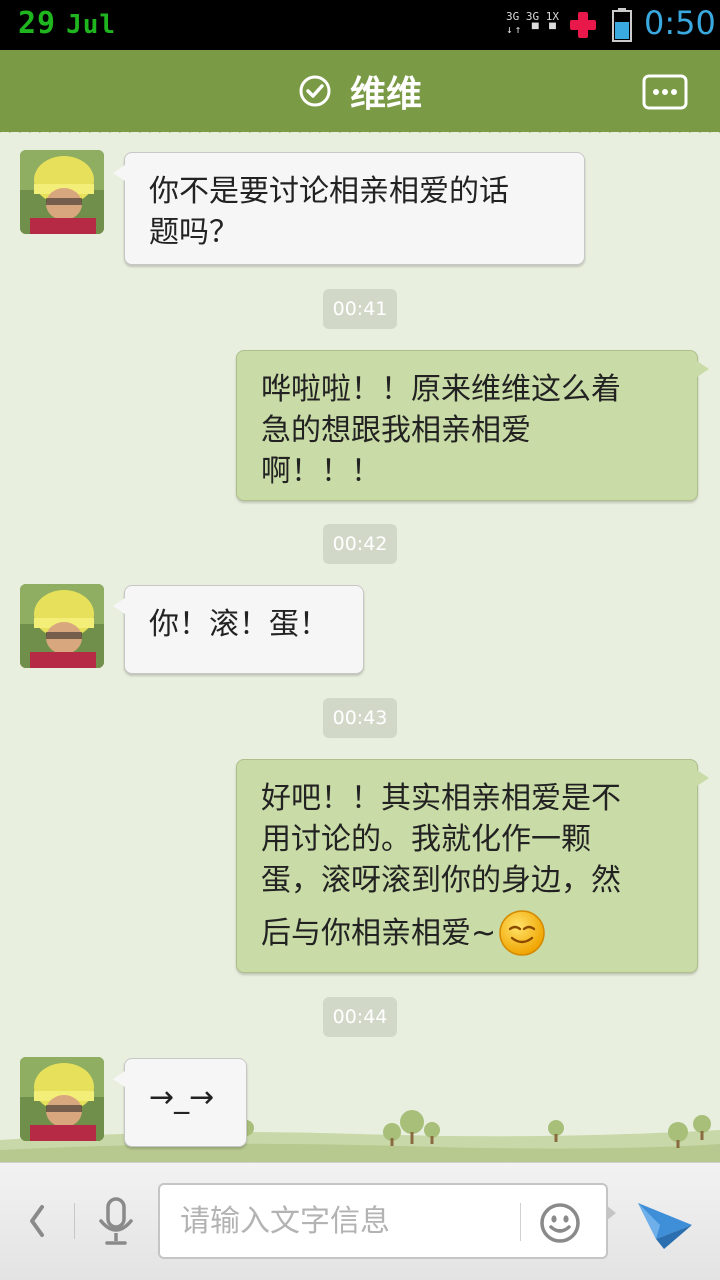 This screenshot has width=720, height=1280. I want to click on title-group: 维维, so click(360, 91).